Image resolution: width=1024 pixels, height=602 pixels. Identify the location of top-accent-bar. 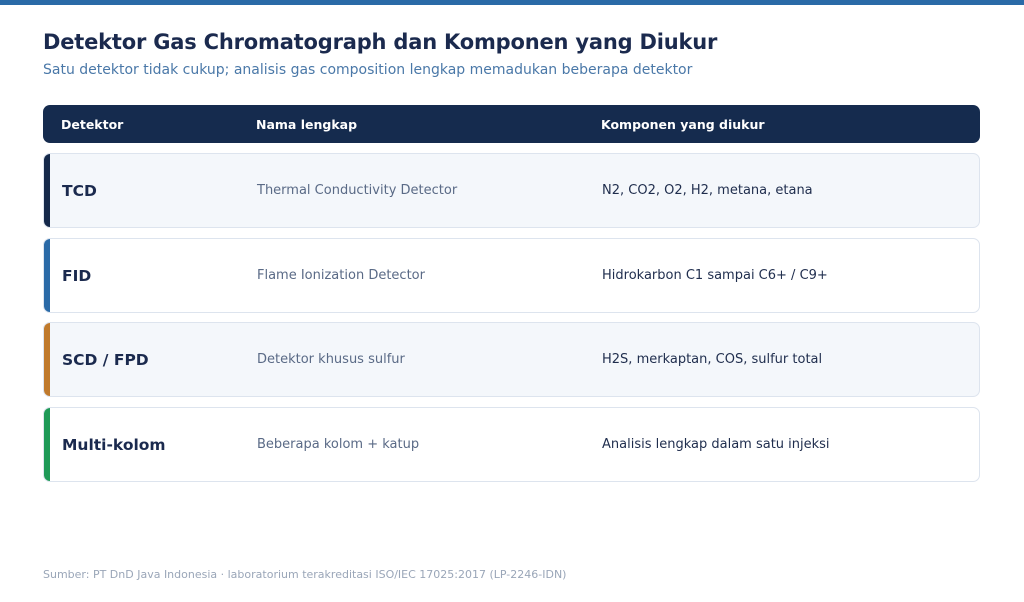
(512, 2).